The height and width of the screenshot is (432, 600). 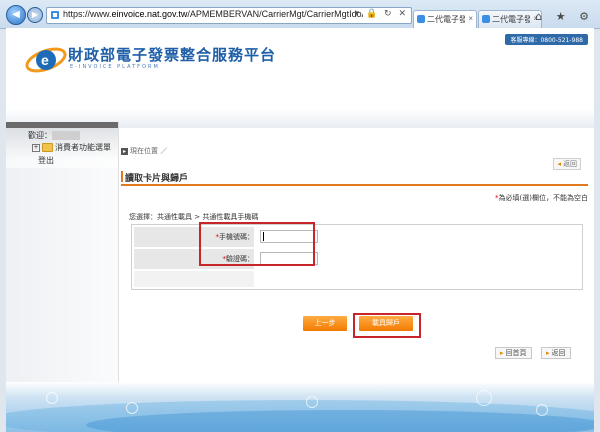 What do you see at coordinates (194, 217) in the screenshot?
I see `selection-text: 您選擇：共通性載具 > 共通性載具手機碼` at bounding box center [194, 217].